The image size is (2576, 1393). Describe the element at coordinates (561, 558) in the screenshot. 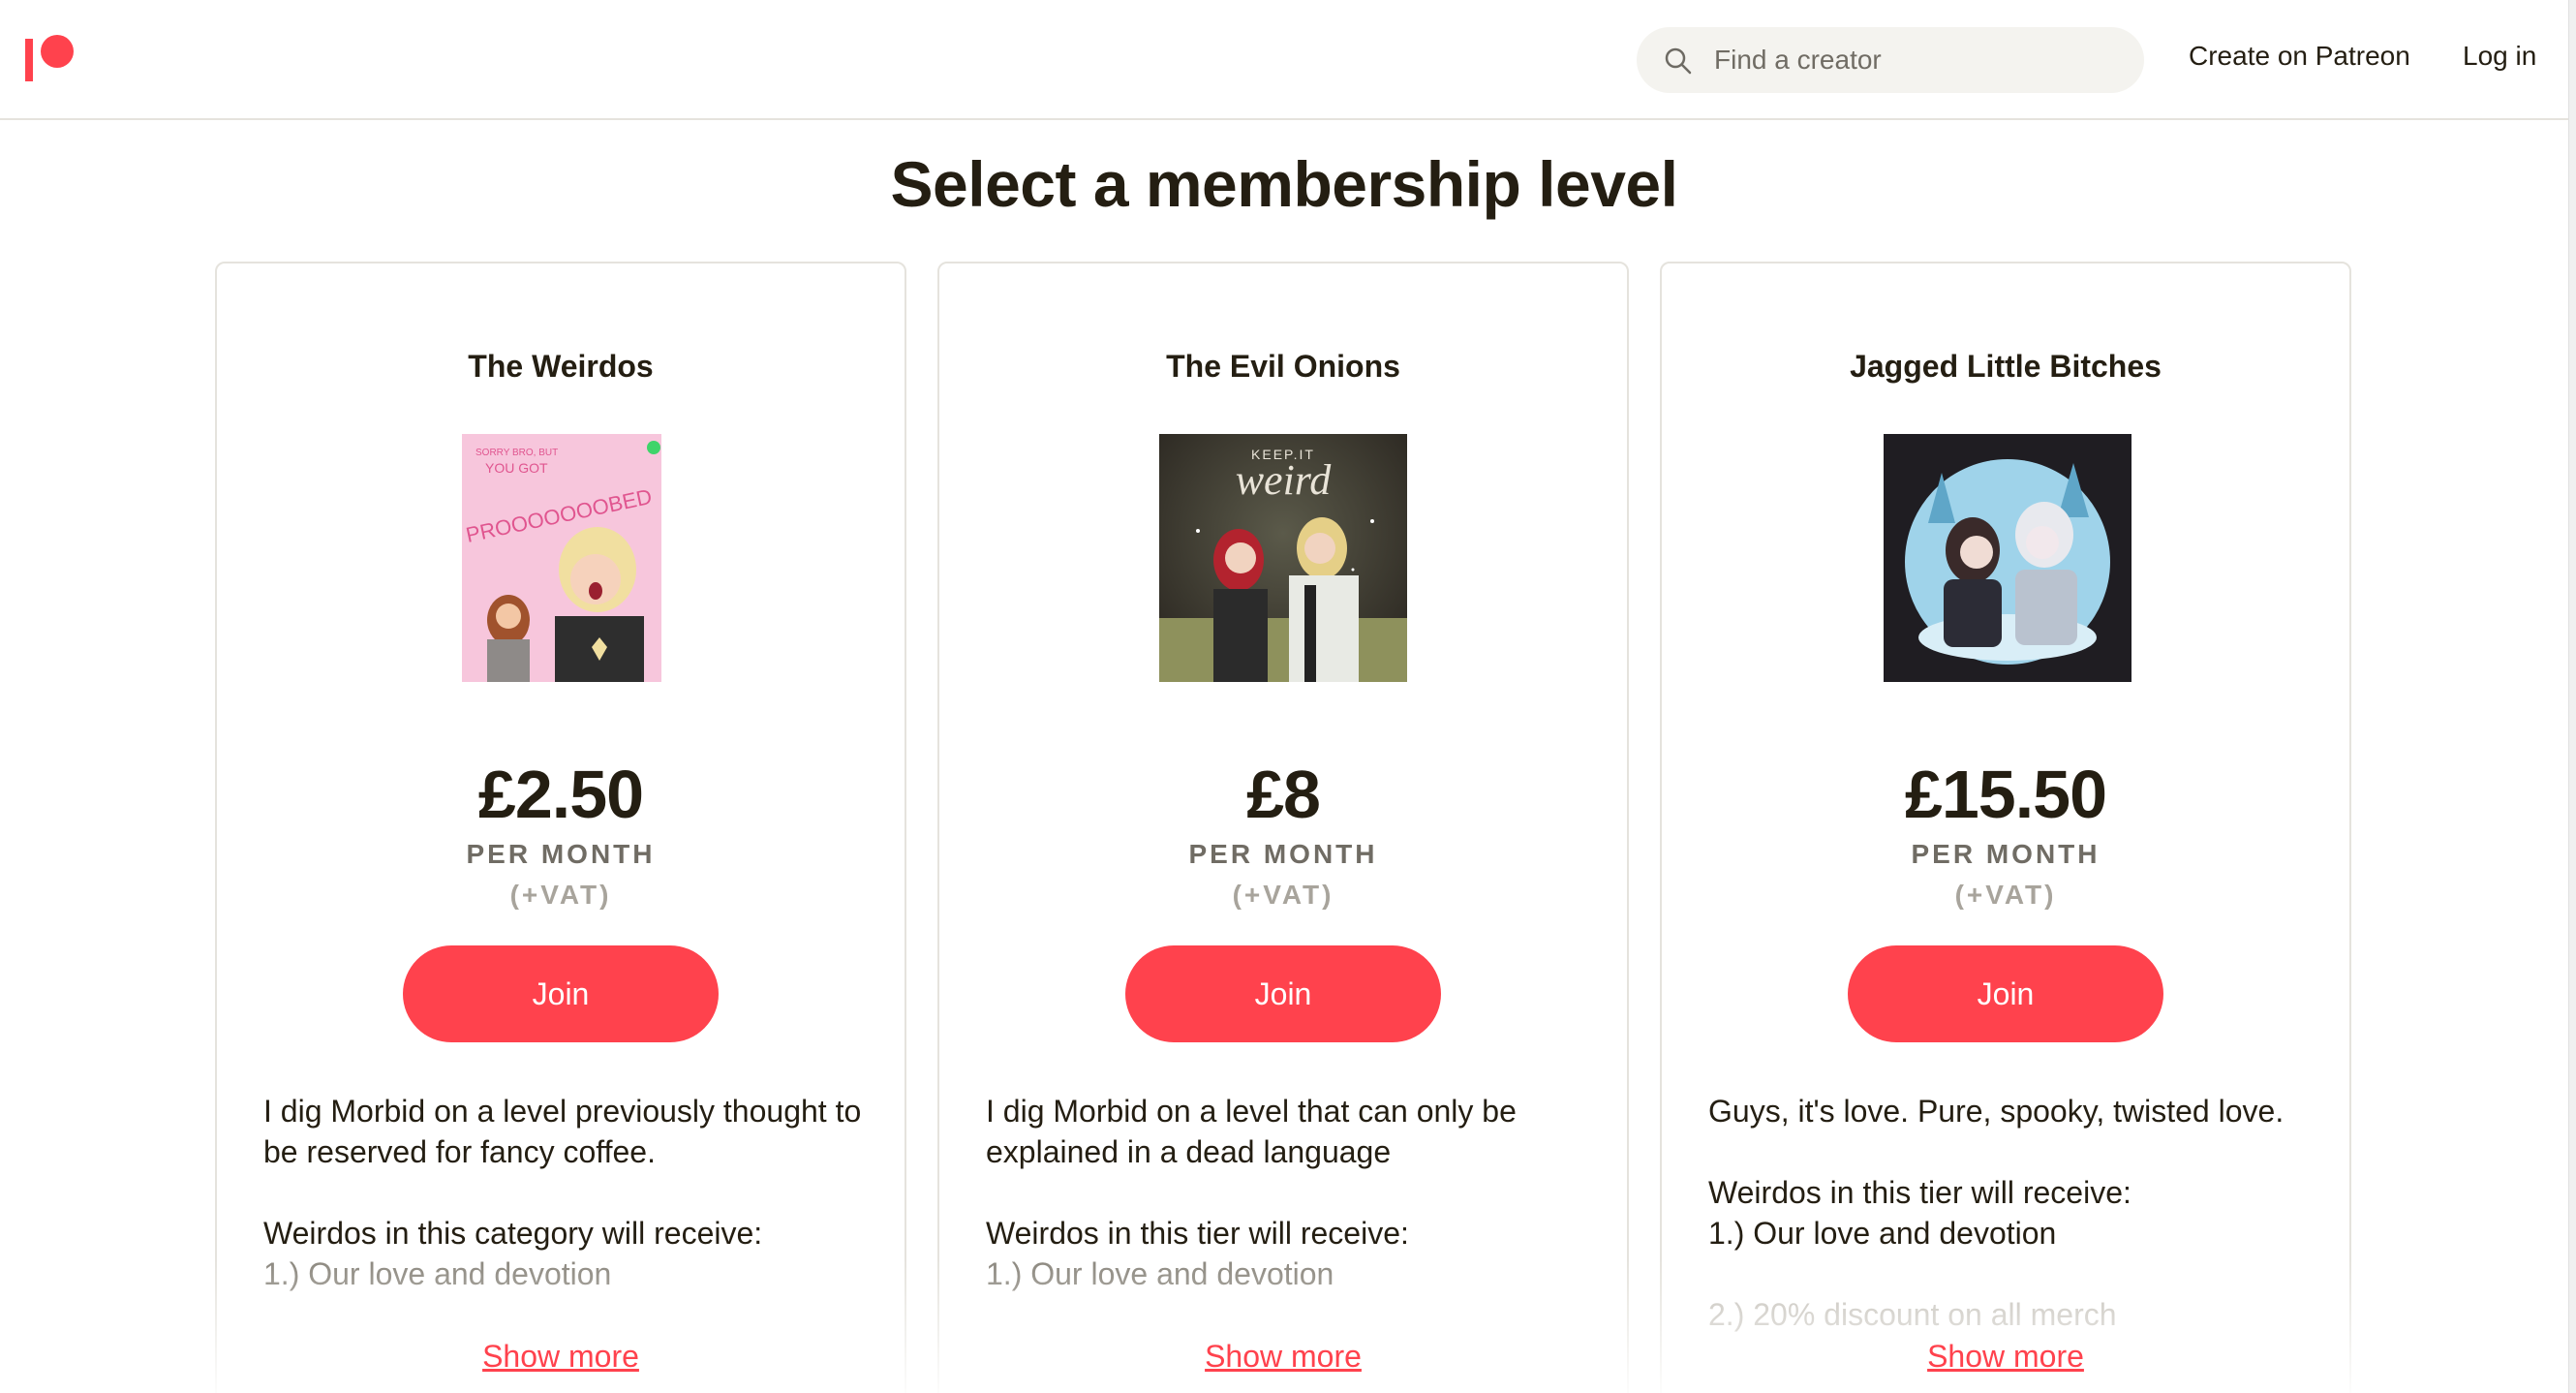

I see `tier-image-weirdos: SORRY BRO, BUT YOU GOT PROOOOOOOBED` at that location.